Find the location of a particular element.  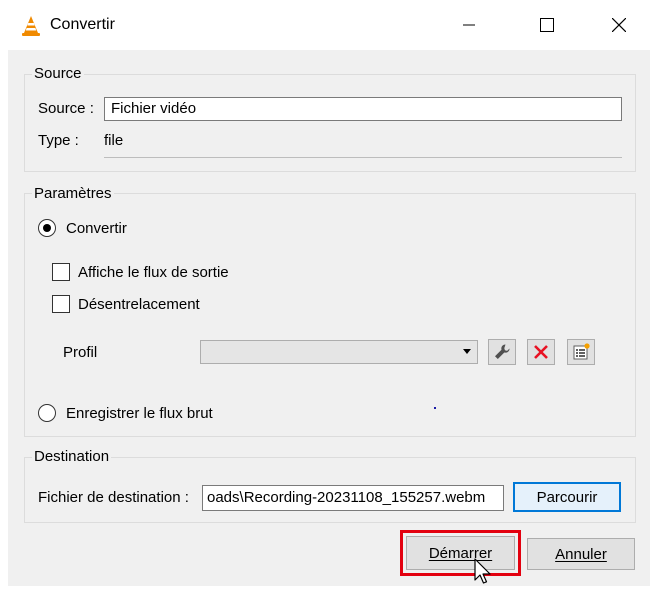

wrench-icon is located at coordinates (502, 351).